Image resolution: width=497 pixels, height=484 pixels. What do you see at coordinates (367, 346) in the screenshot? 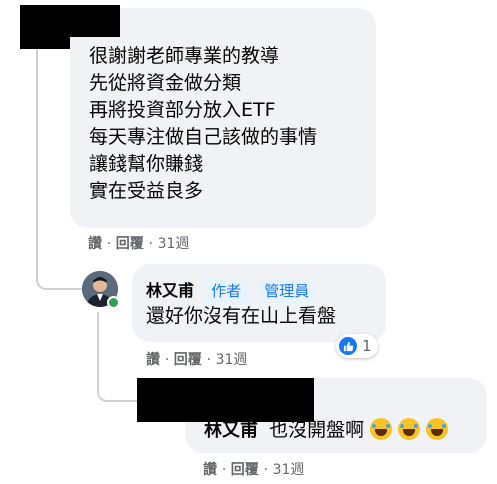
I see `reaction-count: 1` at bounding box center [367, 346].